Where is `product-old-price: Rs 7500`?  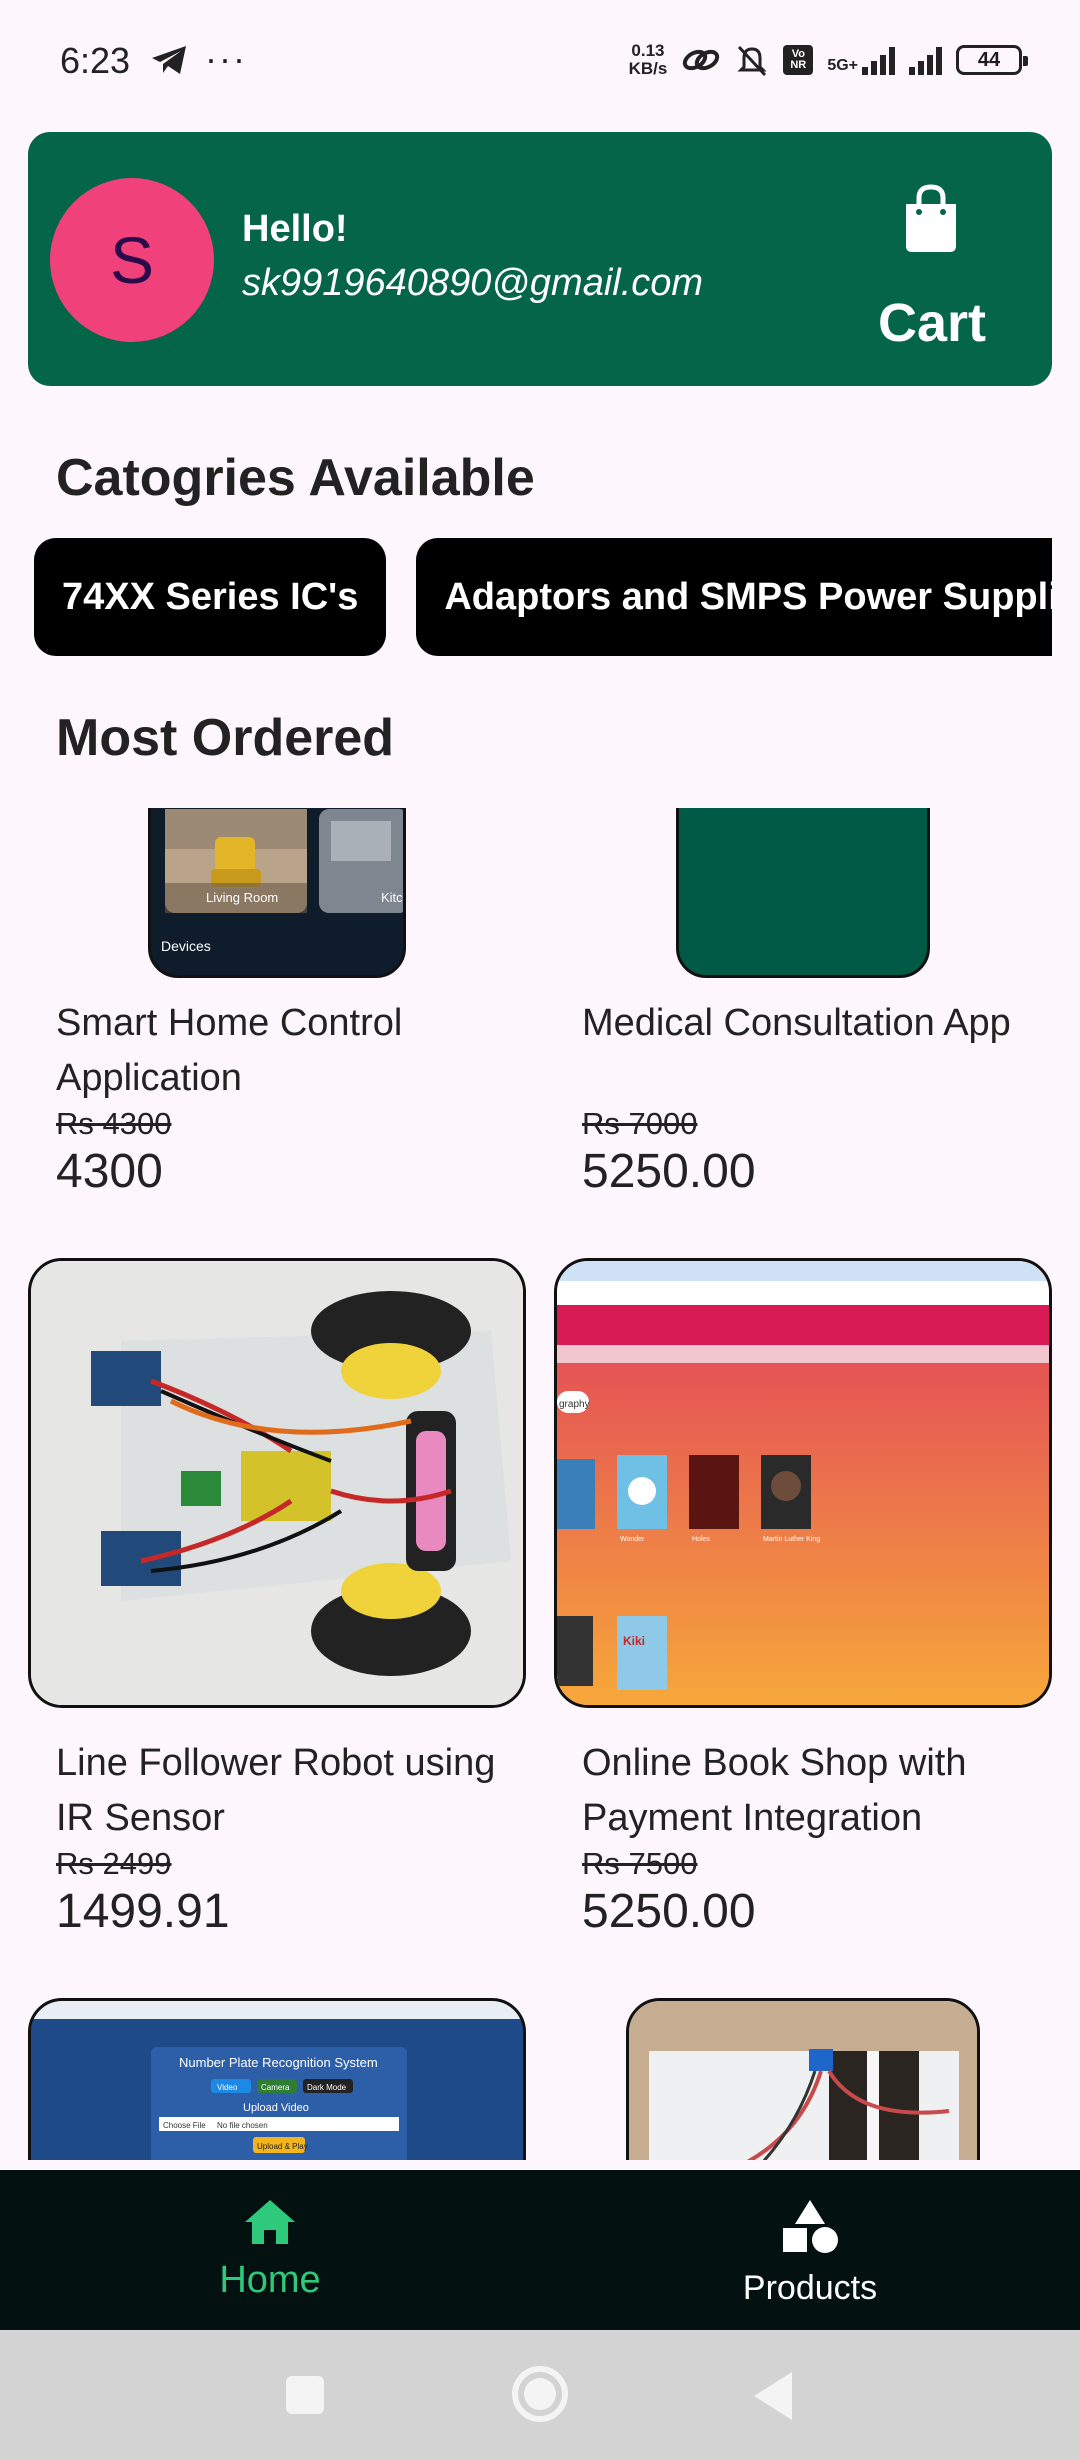
product-old-price: Rs 7500 is located at coordinates (640, 1863).